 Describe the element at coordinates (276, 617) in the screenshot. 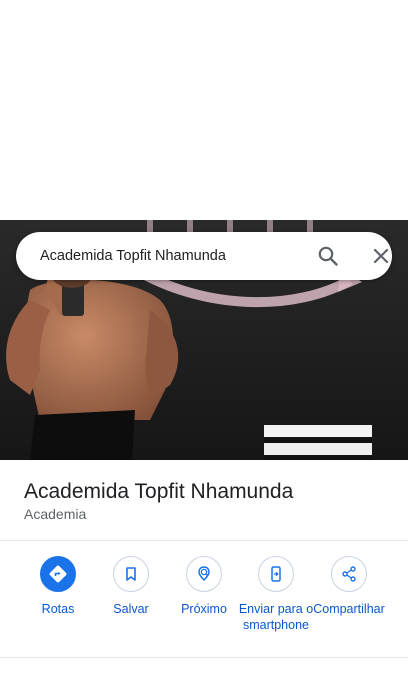

I see `send-to-phone-label: Enviar para o smartphone` at that location.